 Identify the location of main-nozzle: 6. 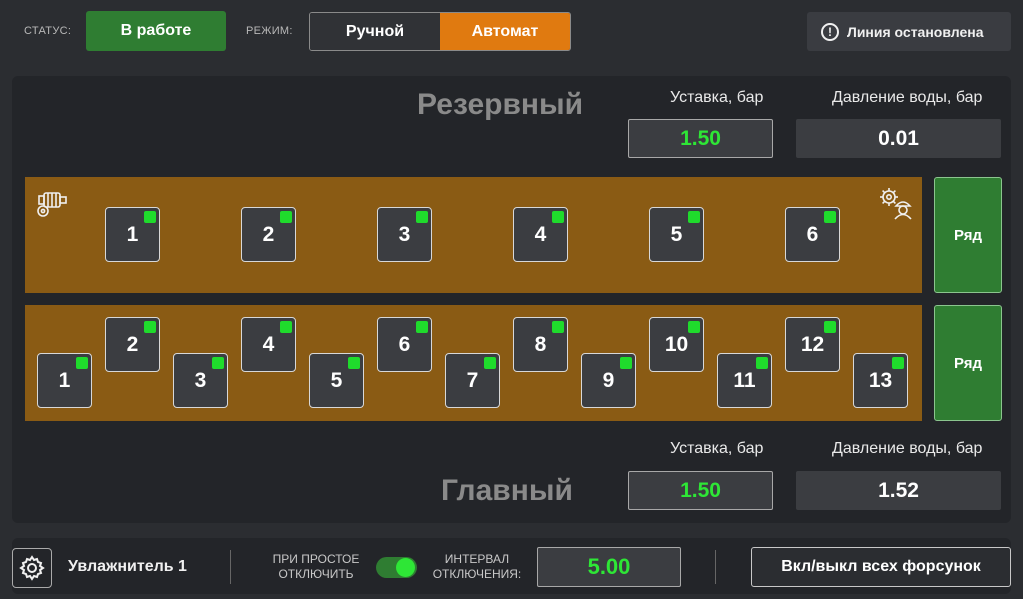
(404, 344).